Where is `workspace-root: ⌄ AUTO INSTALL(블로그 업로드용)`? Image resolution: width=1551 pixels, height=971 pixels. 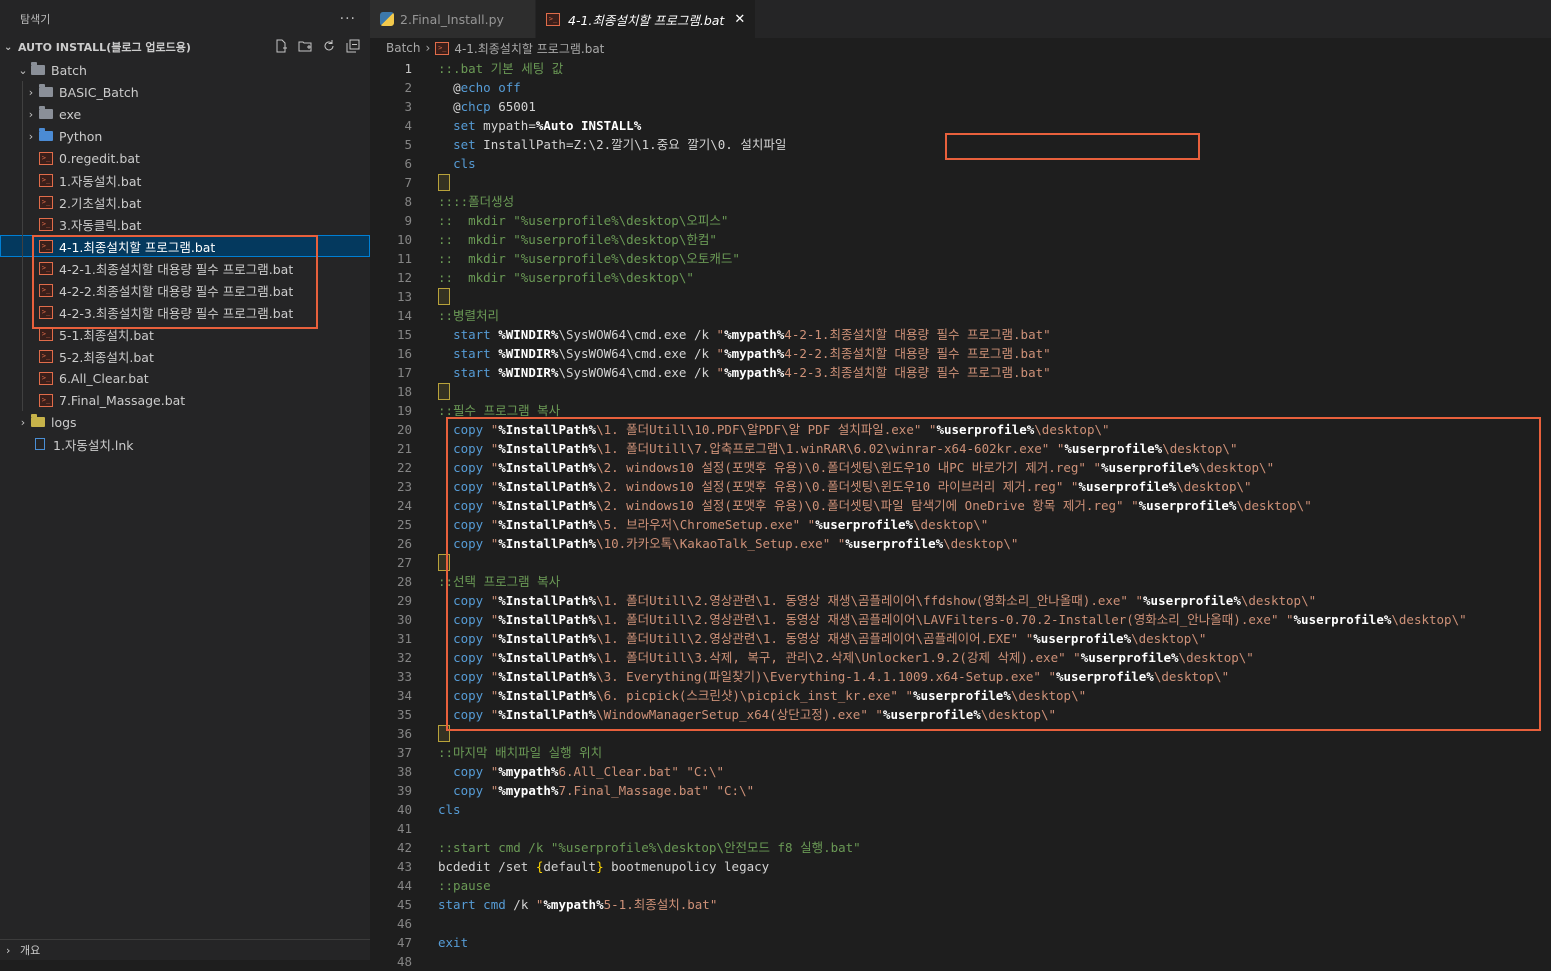 workspace-root: ⌄ AUTO INSTALL(블로그 업로드용) is located at coordinates (185, 47).